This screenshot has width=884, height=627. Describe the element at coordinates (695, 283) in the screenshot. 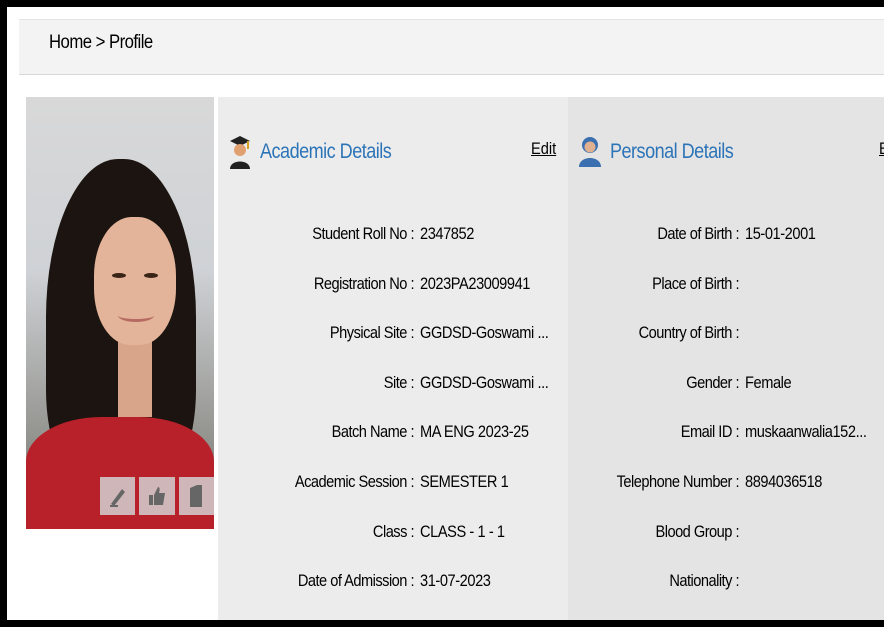

I see `detail-label: Place of Birth :` at that location.